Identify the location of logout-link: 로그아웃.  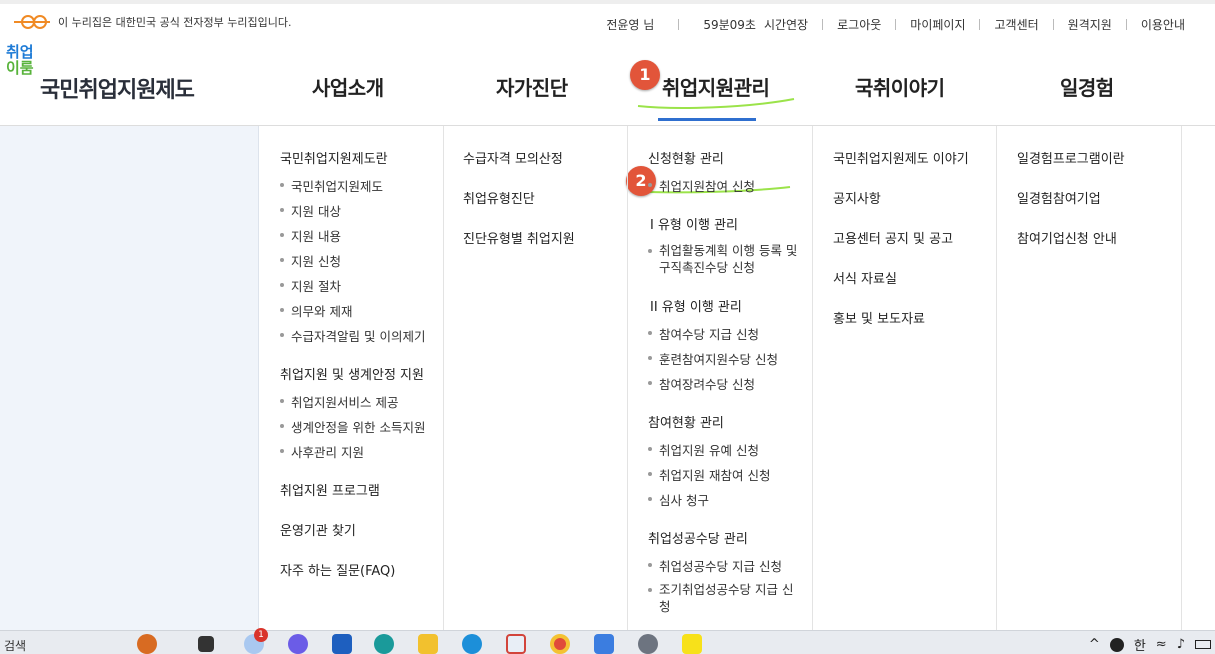
(859, 24).